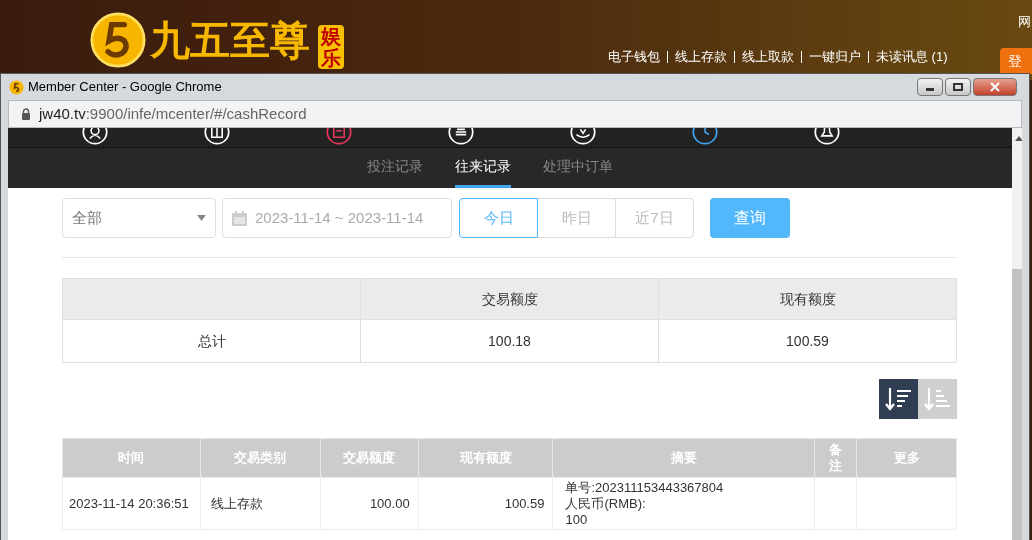  Describe the element at coordinates (1017, 404) in the screenshot. I see `scroll-thumb` at that location.